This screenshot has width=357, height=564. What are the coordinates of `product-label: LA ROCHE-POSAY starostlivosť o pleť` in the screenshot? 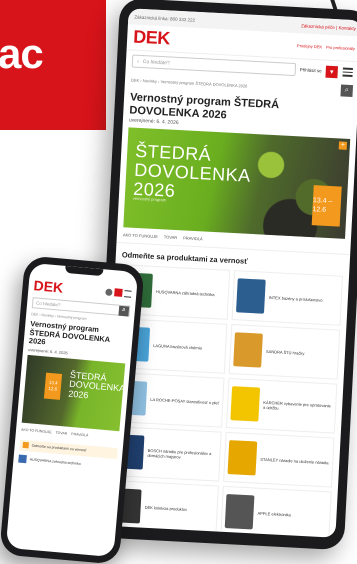 It's located at (185, 401).